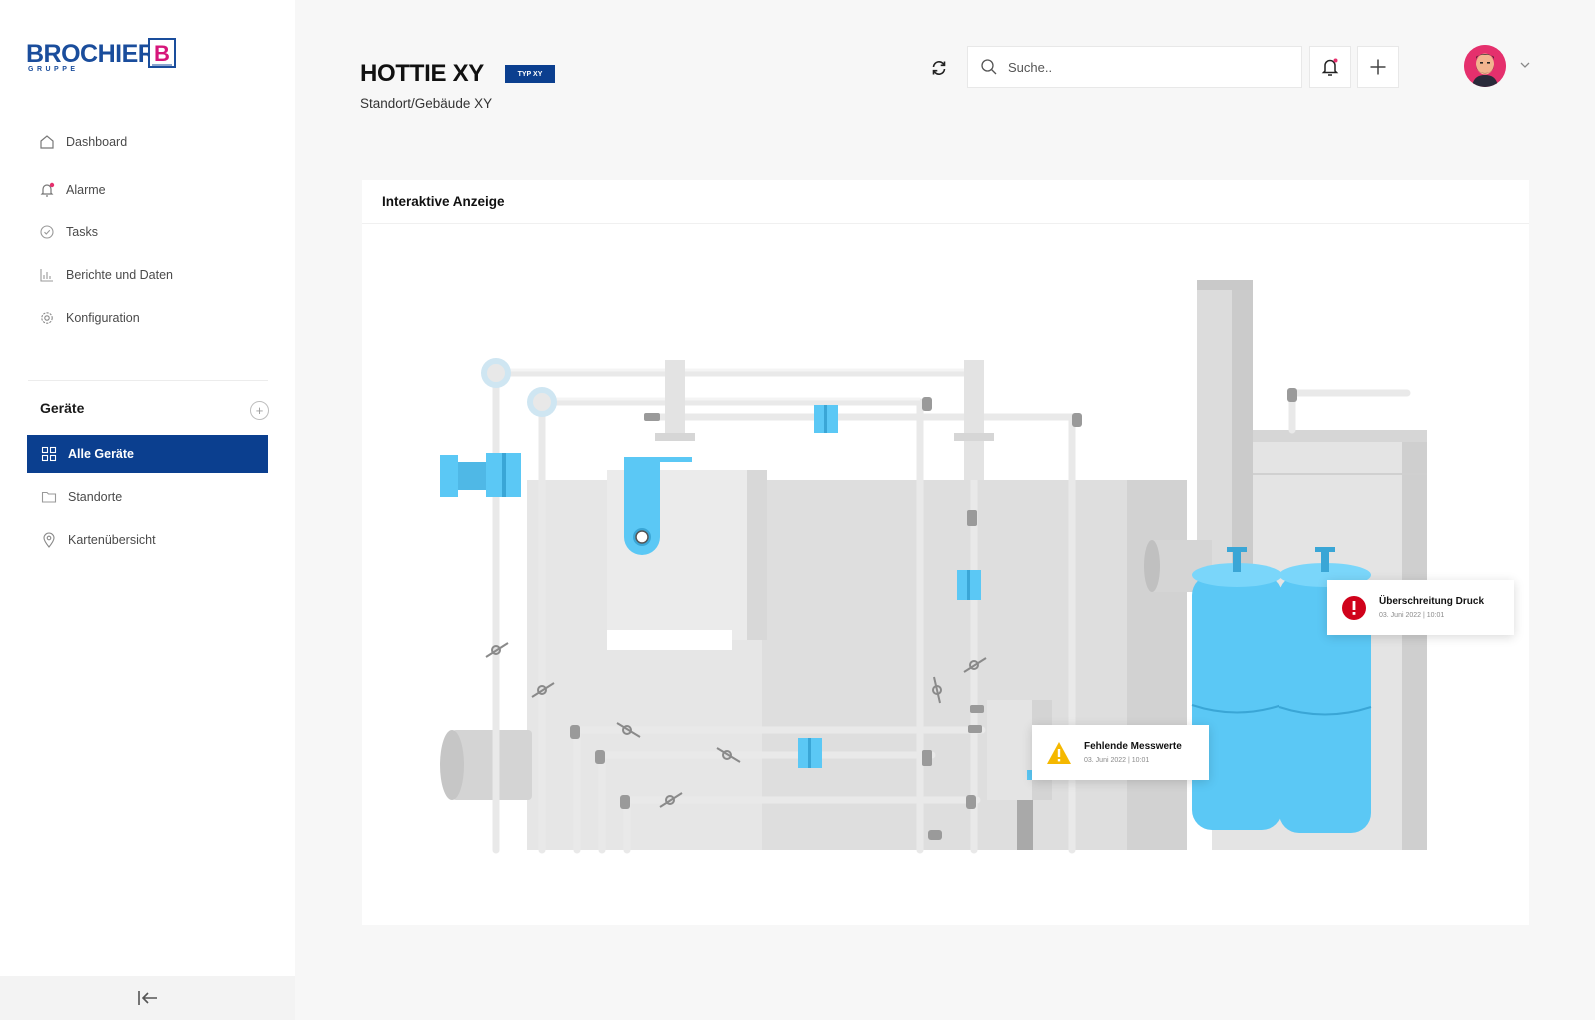 This screenshot has height=1020, width=1595. I want to click on collapse-sidebar-button, so click(147, 998).